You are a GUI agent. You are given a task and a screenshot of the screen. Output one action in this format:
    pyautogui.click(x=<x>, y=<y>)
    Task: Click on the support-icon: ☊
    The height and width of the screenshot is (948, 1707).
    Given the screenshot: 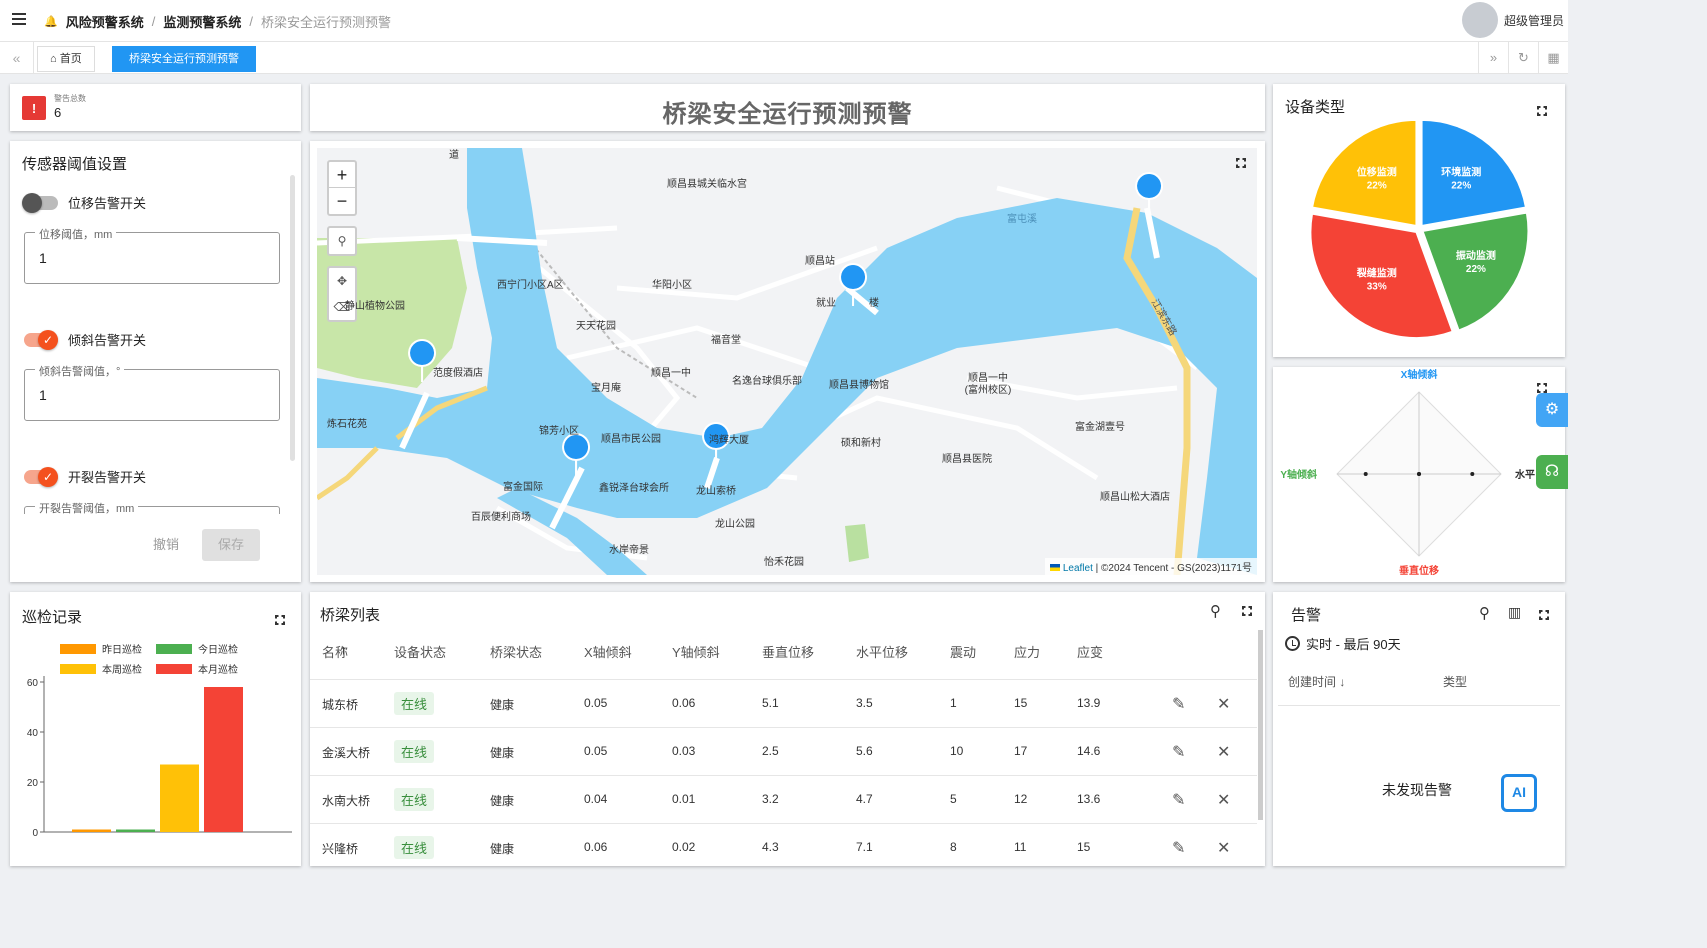 What is the action you would take?
    pyautogui.click(x=1552, y=472)
    